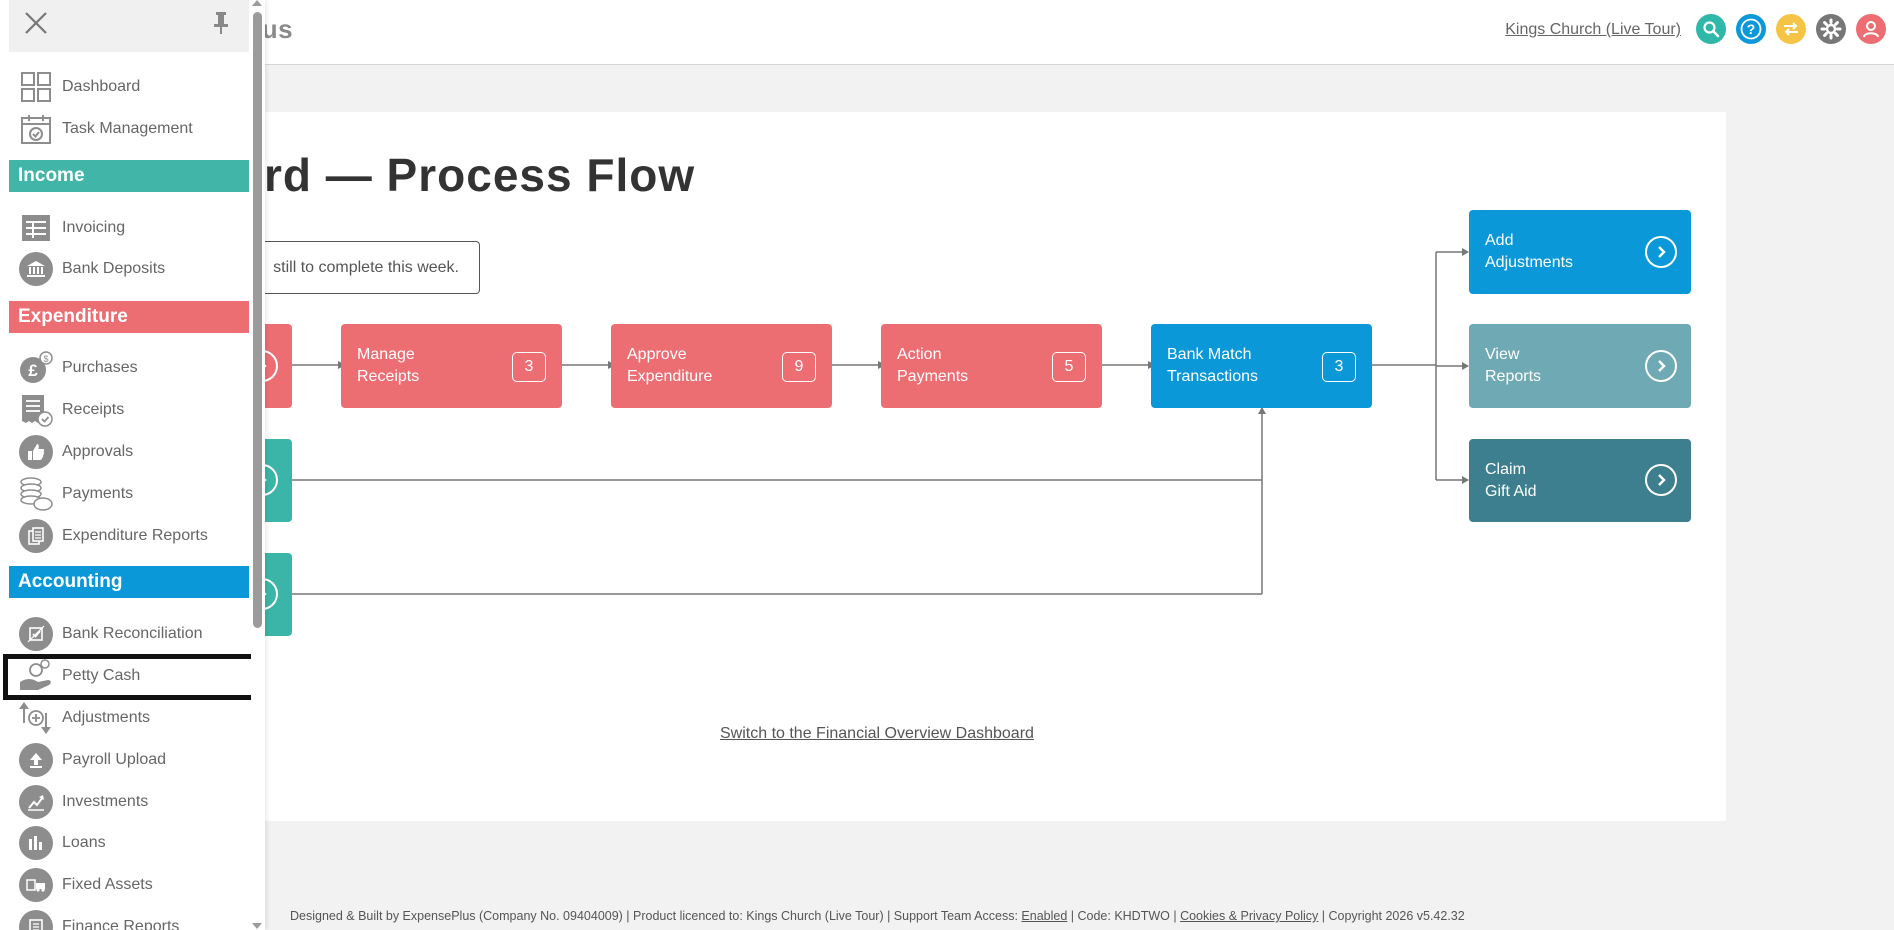 Image resolution: width=1894 pixels, height=930 pixels. What do you see at coordinates (36, 634) in the screenshot?
I see `reconcile-icon` at bounding box center [36, 634].